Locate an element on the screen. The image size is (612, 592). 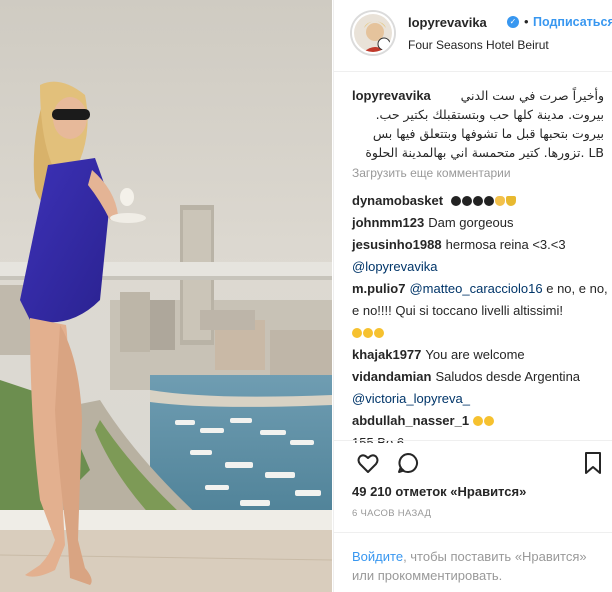
likes-count: 49 210 отметок «Нравится» is located at coordinates (439, 491).